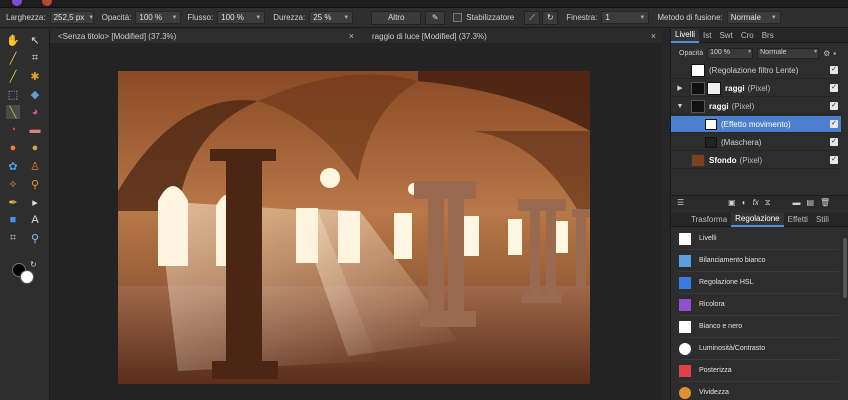  Describe the element at coordinates (825, 202) in the screenshot. I see `trash-icon: 🗑` at that location.